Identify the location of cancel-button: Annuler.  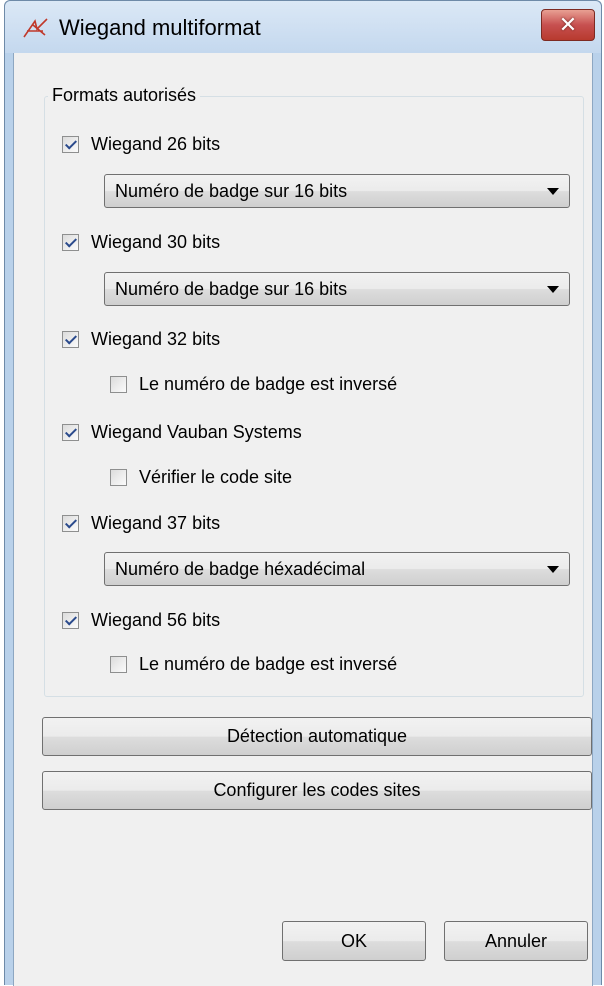
(516, 941).